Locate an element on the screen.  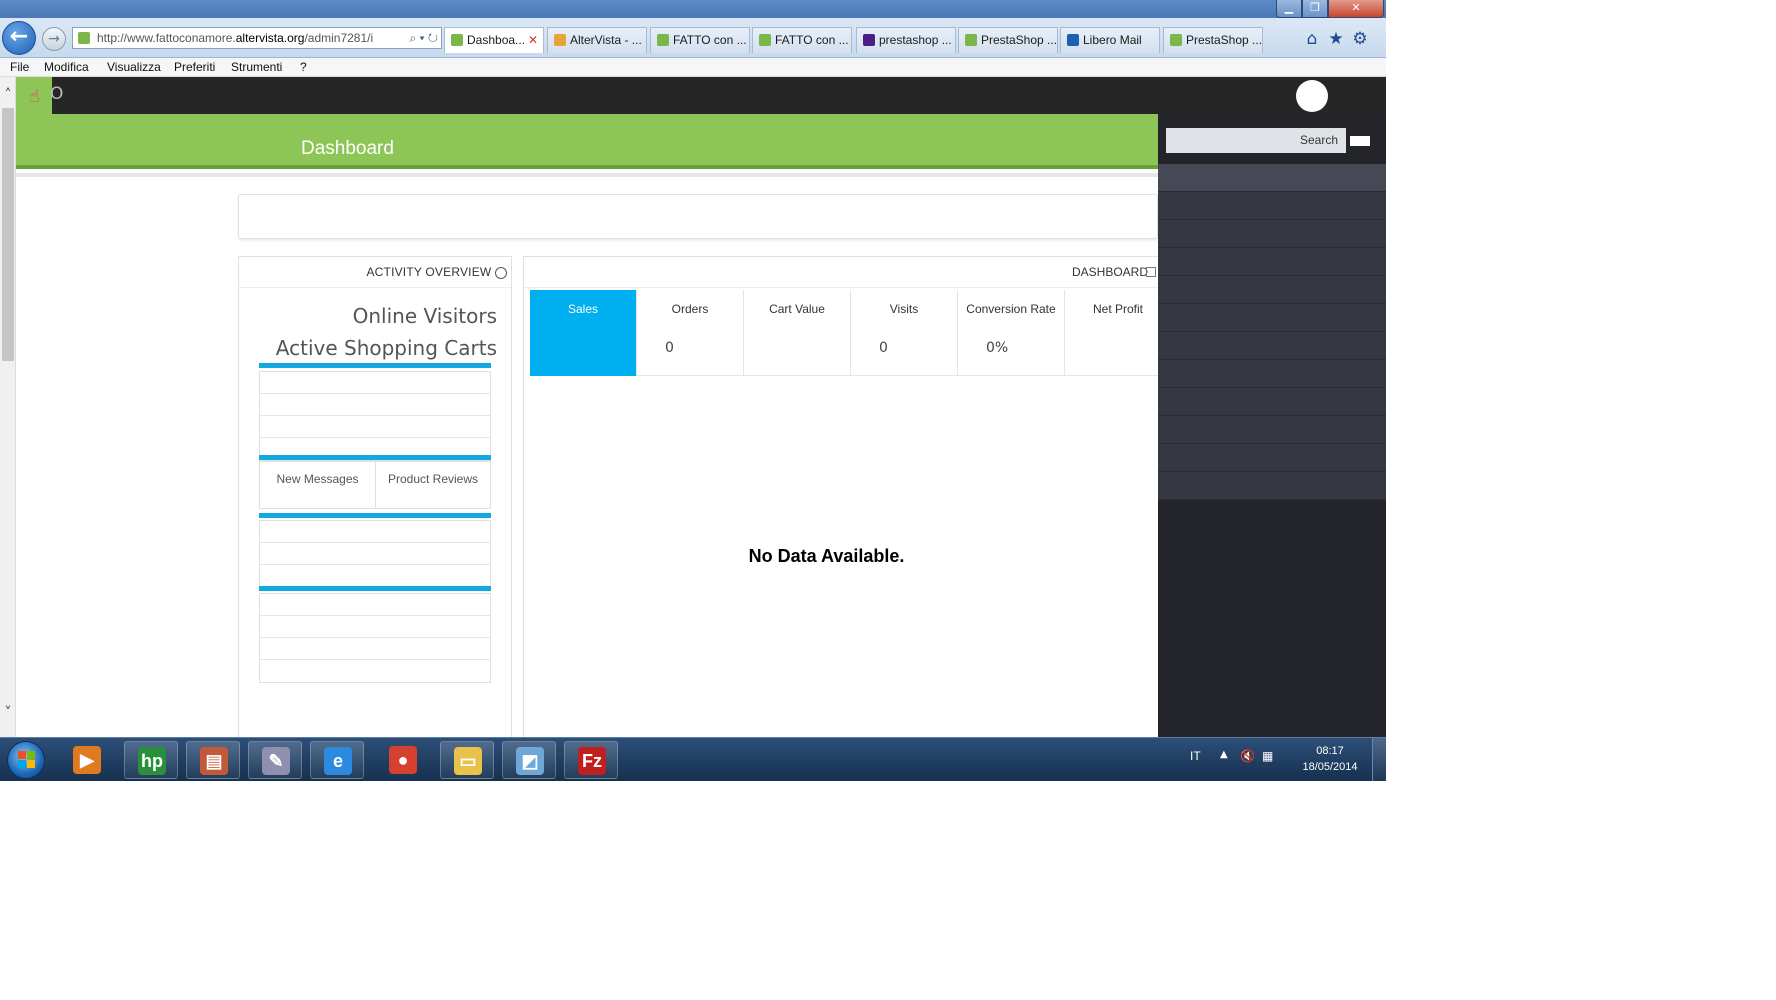
language-indicator: IT is located at coordinates (1195, 756).